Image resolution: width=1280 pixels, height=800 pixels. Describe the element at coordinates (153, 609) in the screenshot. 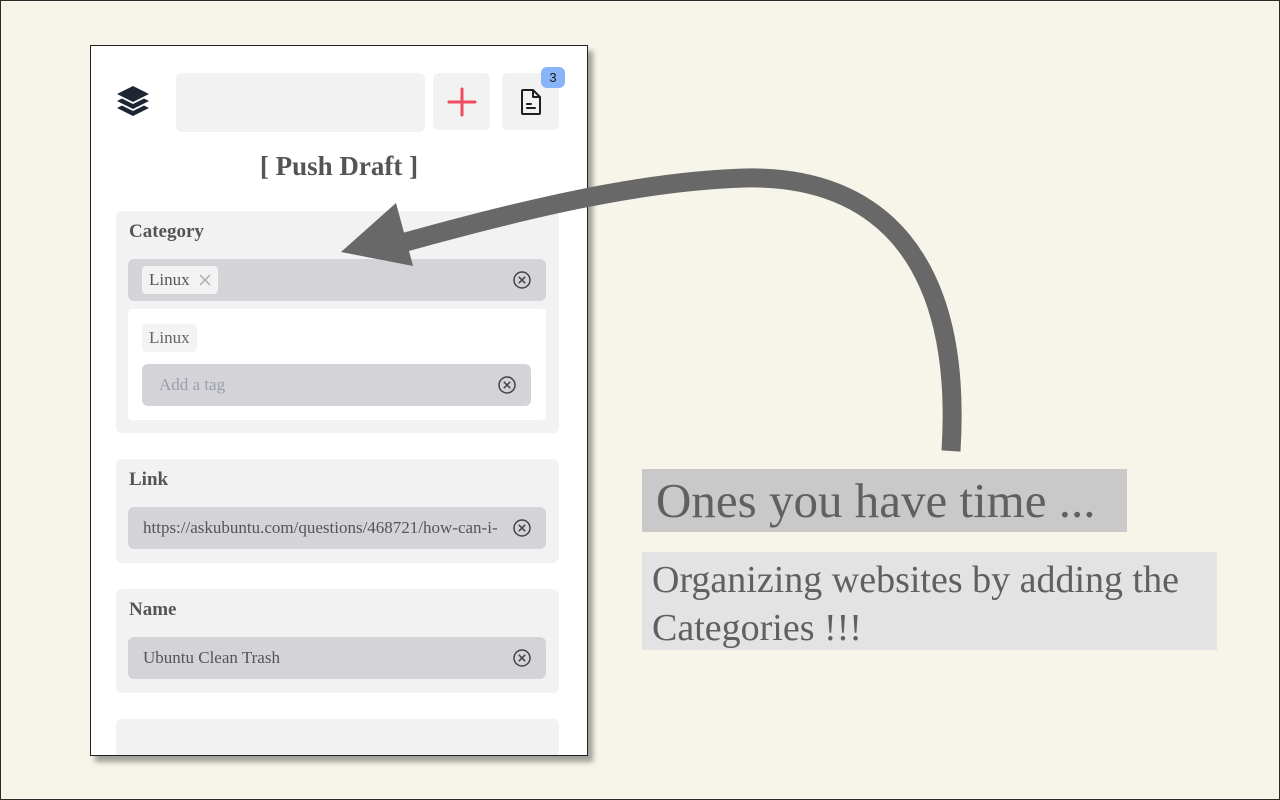

I see `name-label: Name` at that location.